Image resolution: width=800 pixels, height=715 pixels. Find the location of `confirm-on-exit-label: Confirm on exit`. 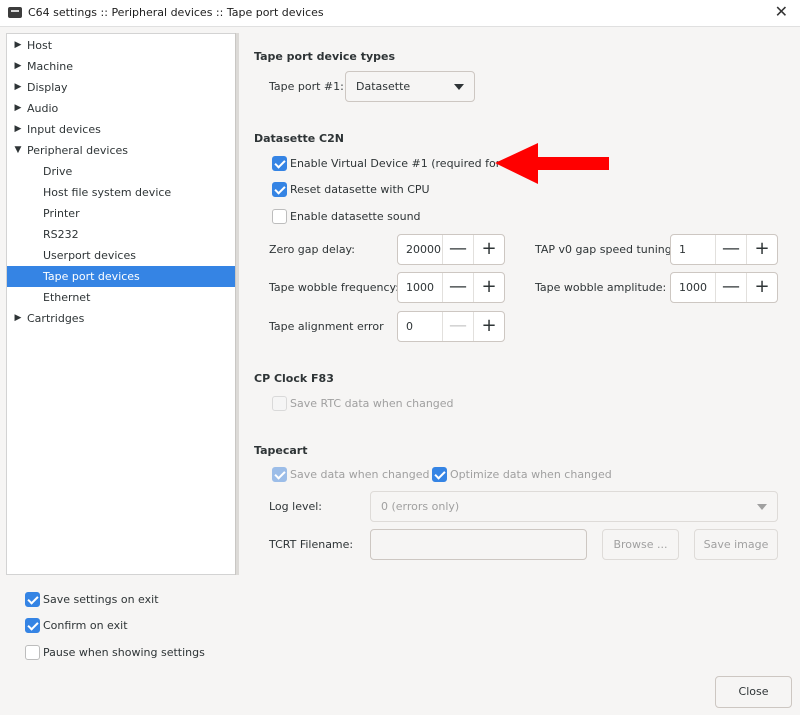

confirm-on-exit-label: Confirm on exit is located at coordinates (85, 625).